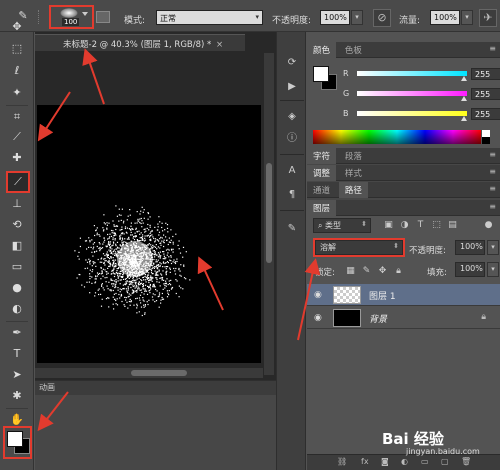 This screenshot has width=500, height=470. Describe the element at coordinates (292, 195) in the screenshot. I see `paragraph-panel-icon: ¶` at that location.